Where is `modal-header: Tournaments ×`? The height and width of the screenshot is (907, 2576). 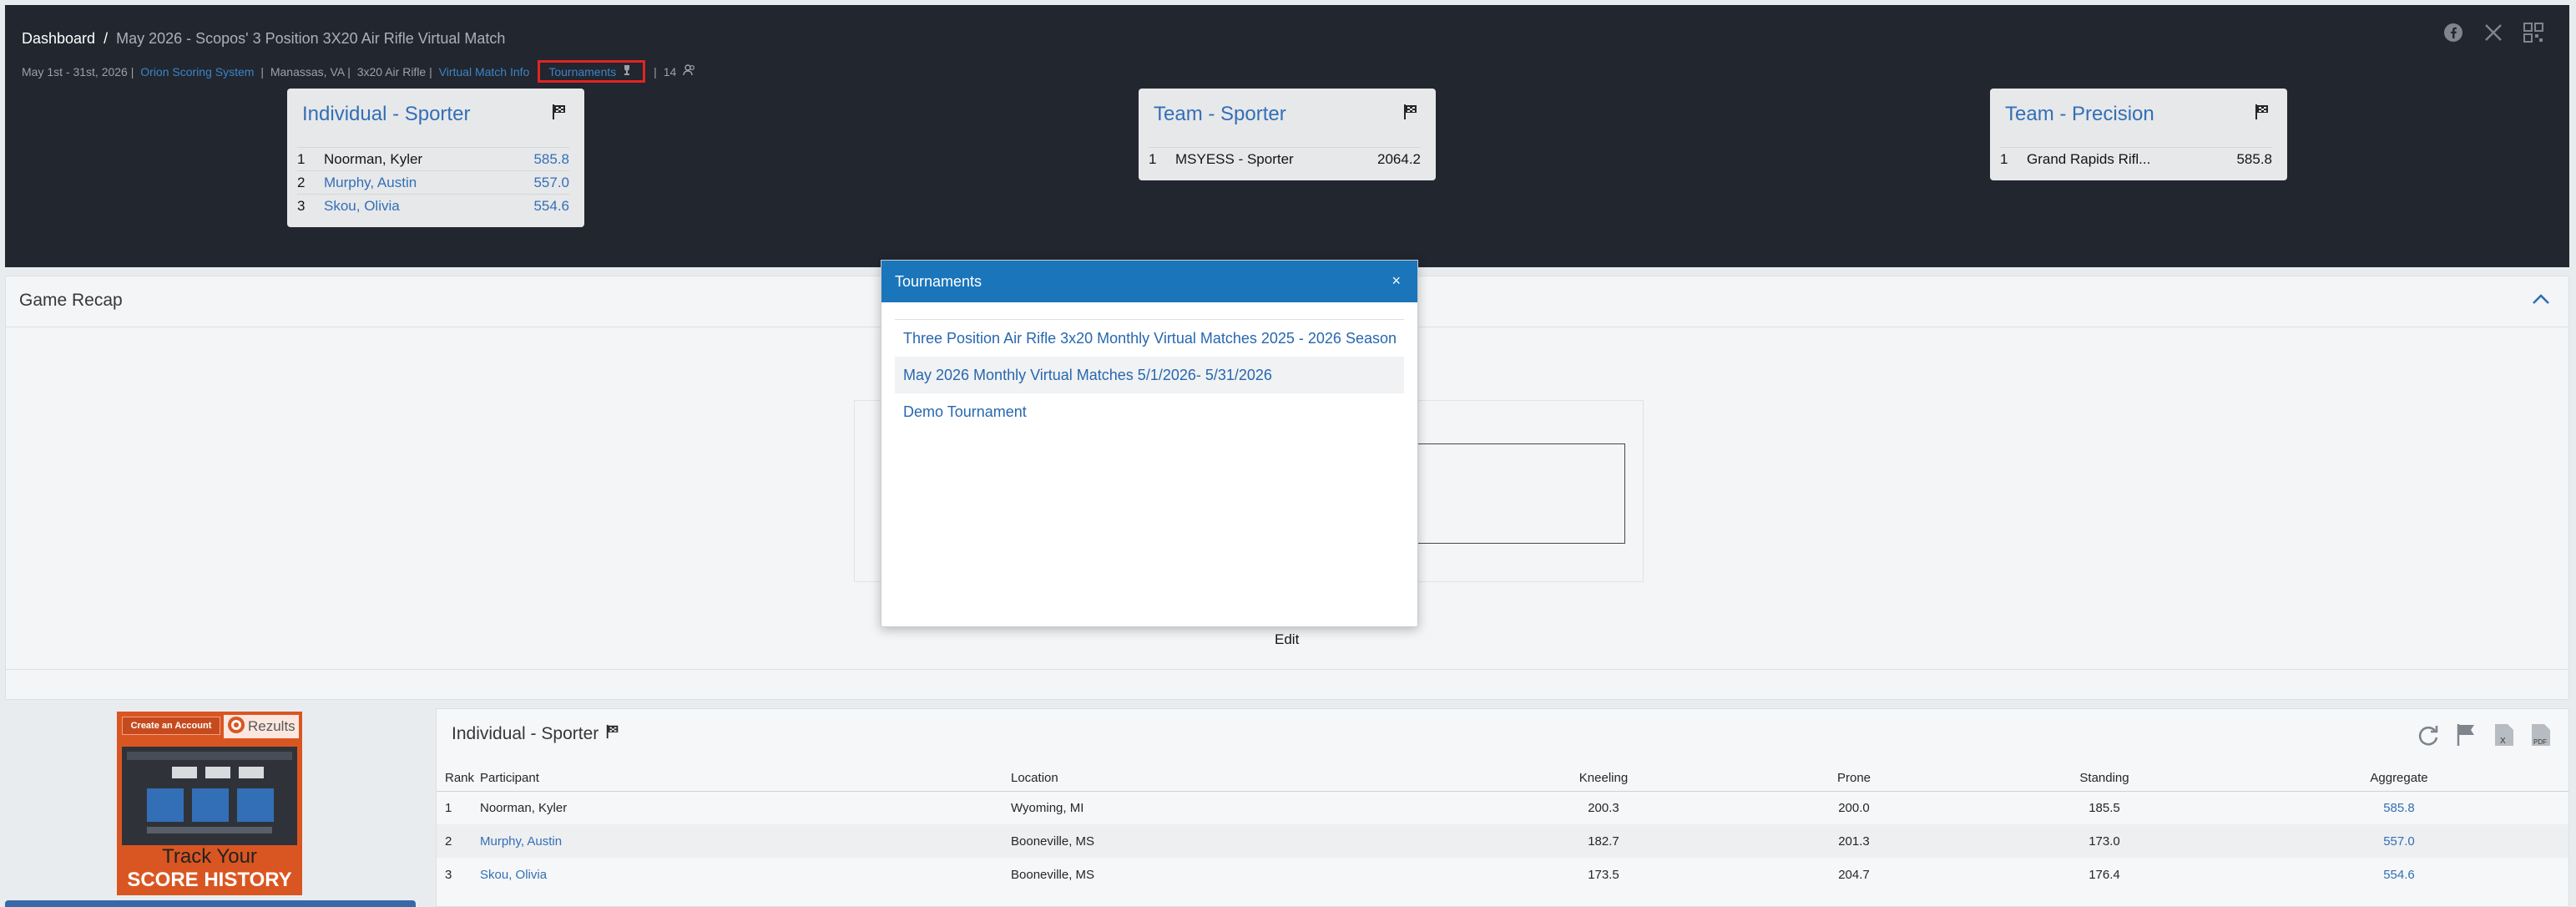 modal-header: Tournaments × is located at coordinates (1149, 282).